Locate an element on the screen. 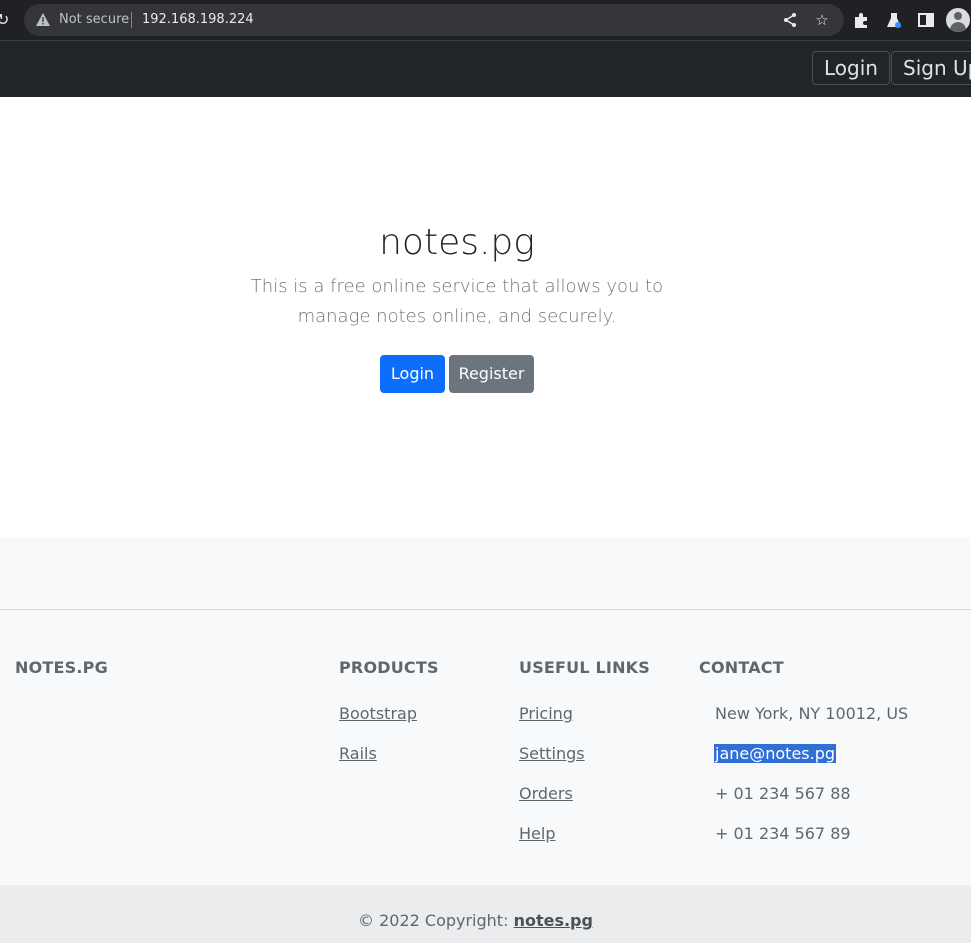 This screenshot has height=943, width=971. products-heading: PRODUCTS is located at coordinates (389, 667).